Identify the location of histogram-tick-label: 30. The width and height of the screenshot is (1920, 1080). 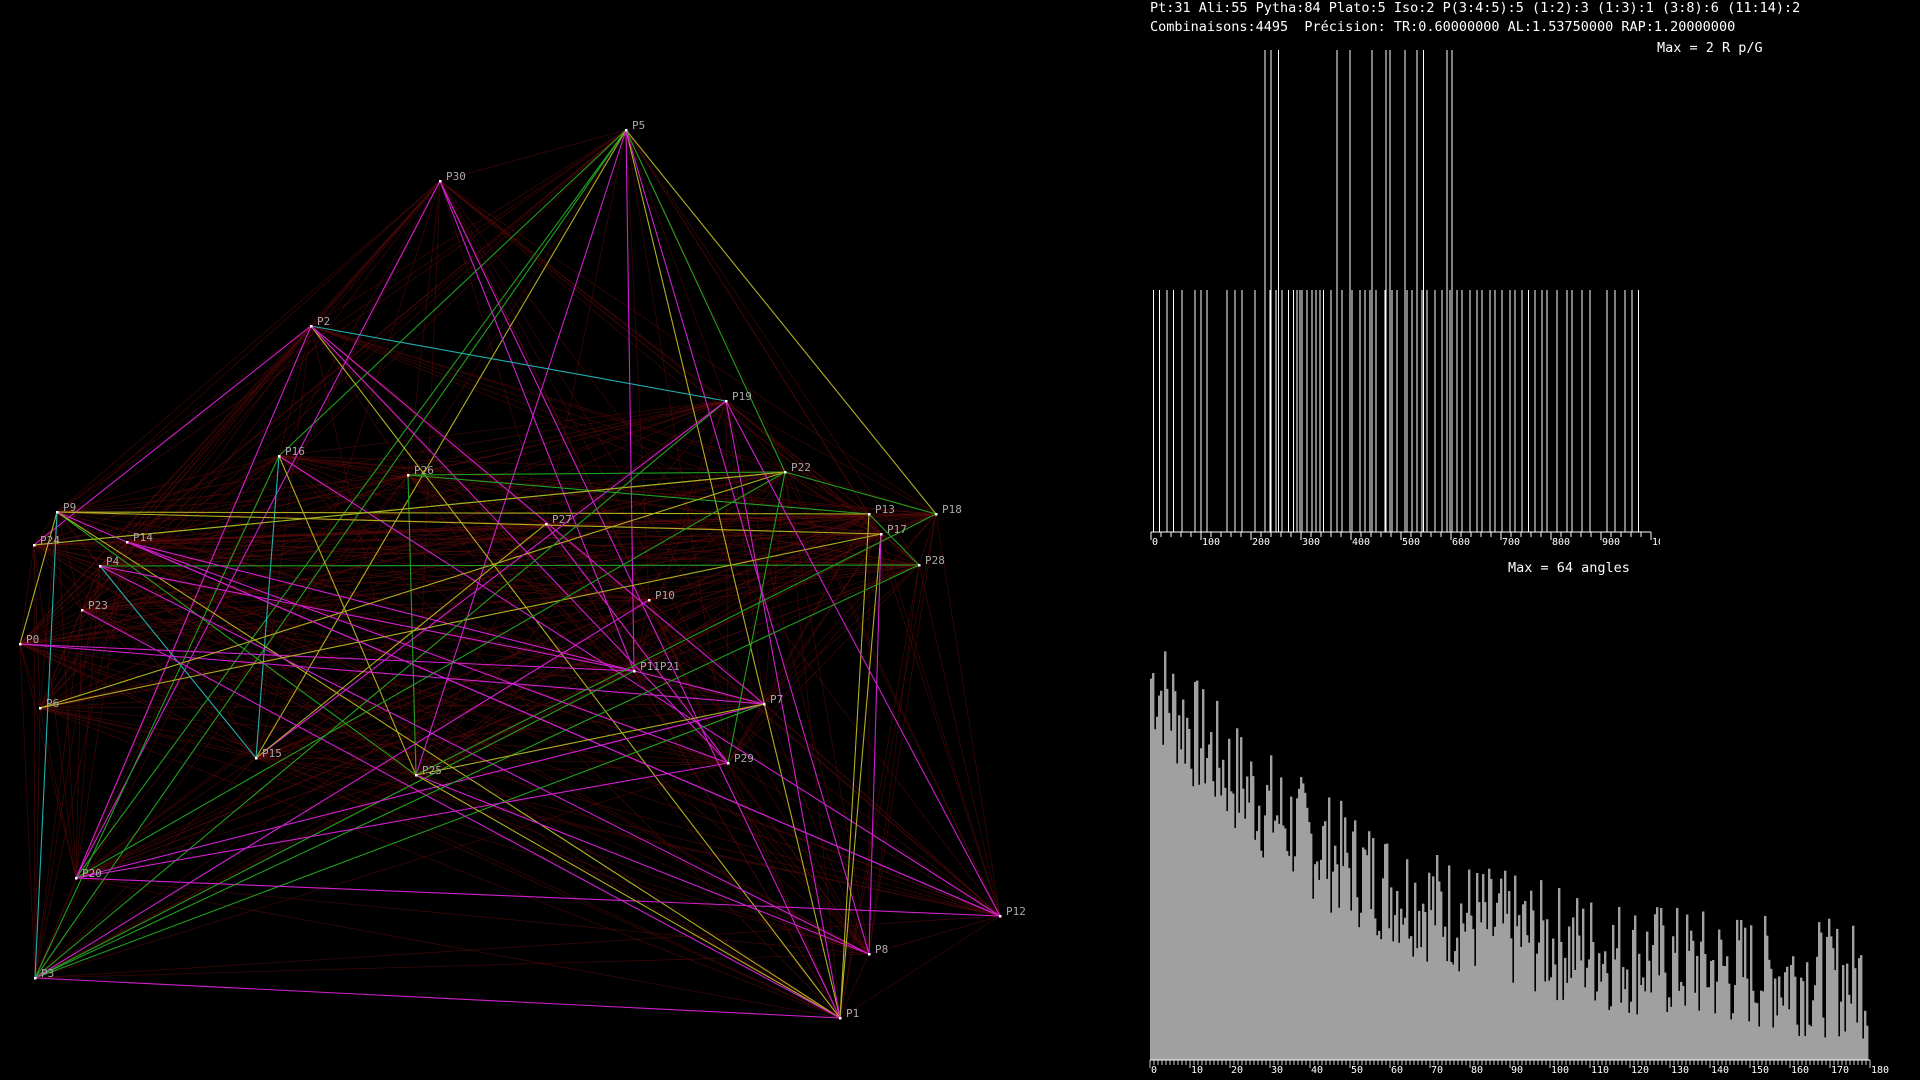
(1277, 1070).